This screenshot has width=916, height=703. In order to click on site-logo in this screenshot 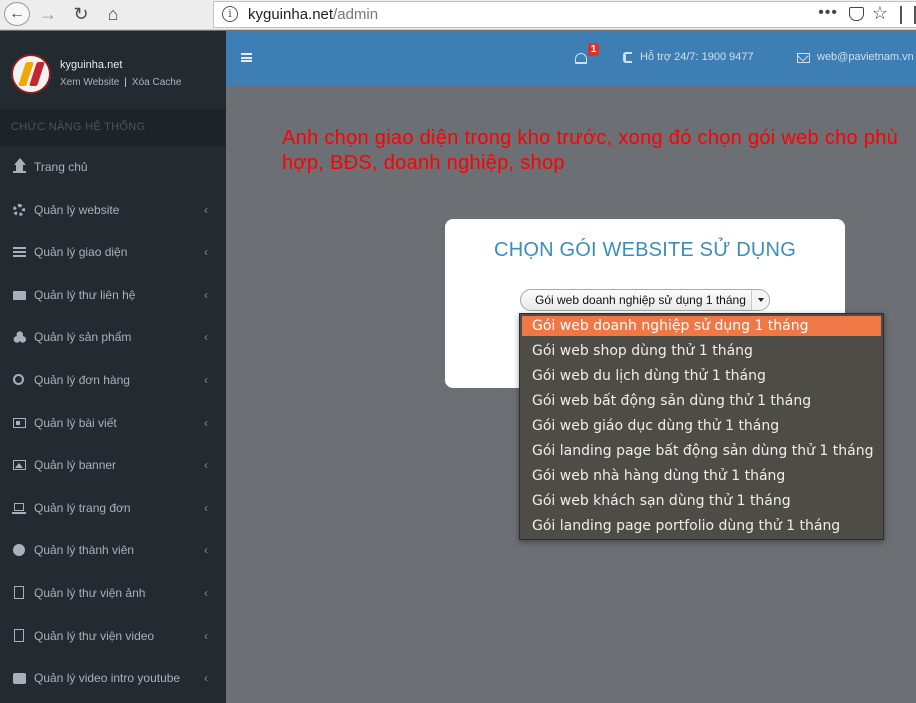, I will do `click(31, 74)`.